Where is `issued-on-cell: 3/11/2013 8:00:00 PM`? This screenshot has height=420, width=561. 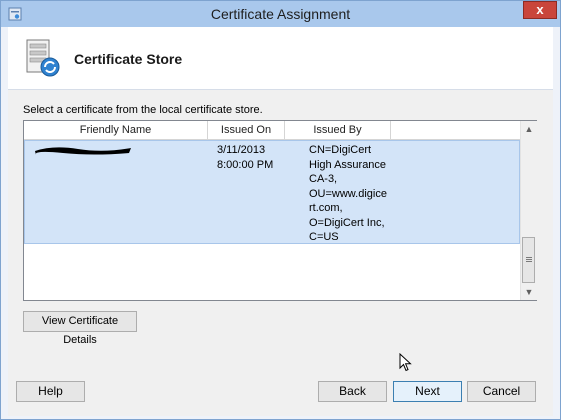
issued-on-cell: 3/11/2013 8:00:00 PM is located at coordinates (245, 157).